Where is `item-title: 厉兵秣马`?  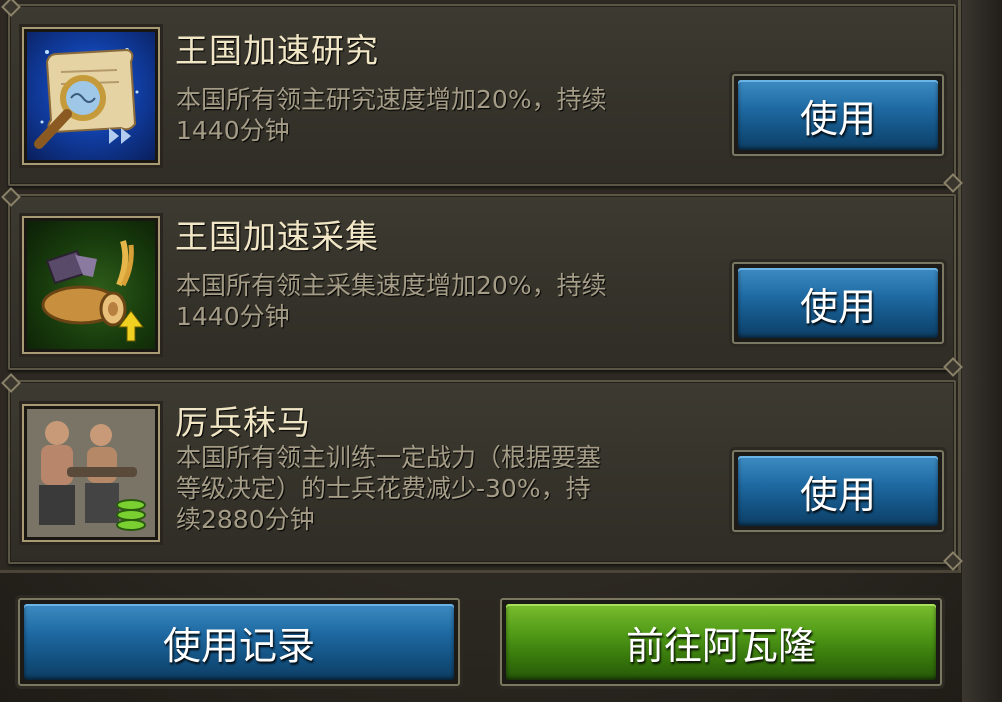 item-title: 厉兵秣马 is located at coordinates (243, 422).